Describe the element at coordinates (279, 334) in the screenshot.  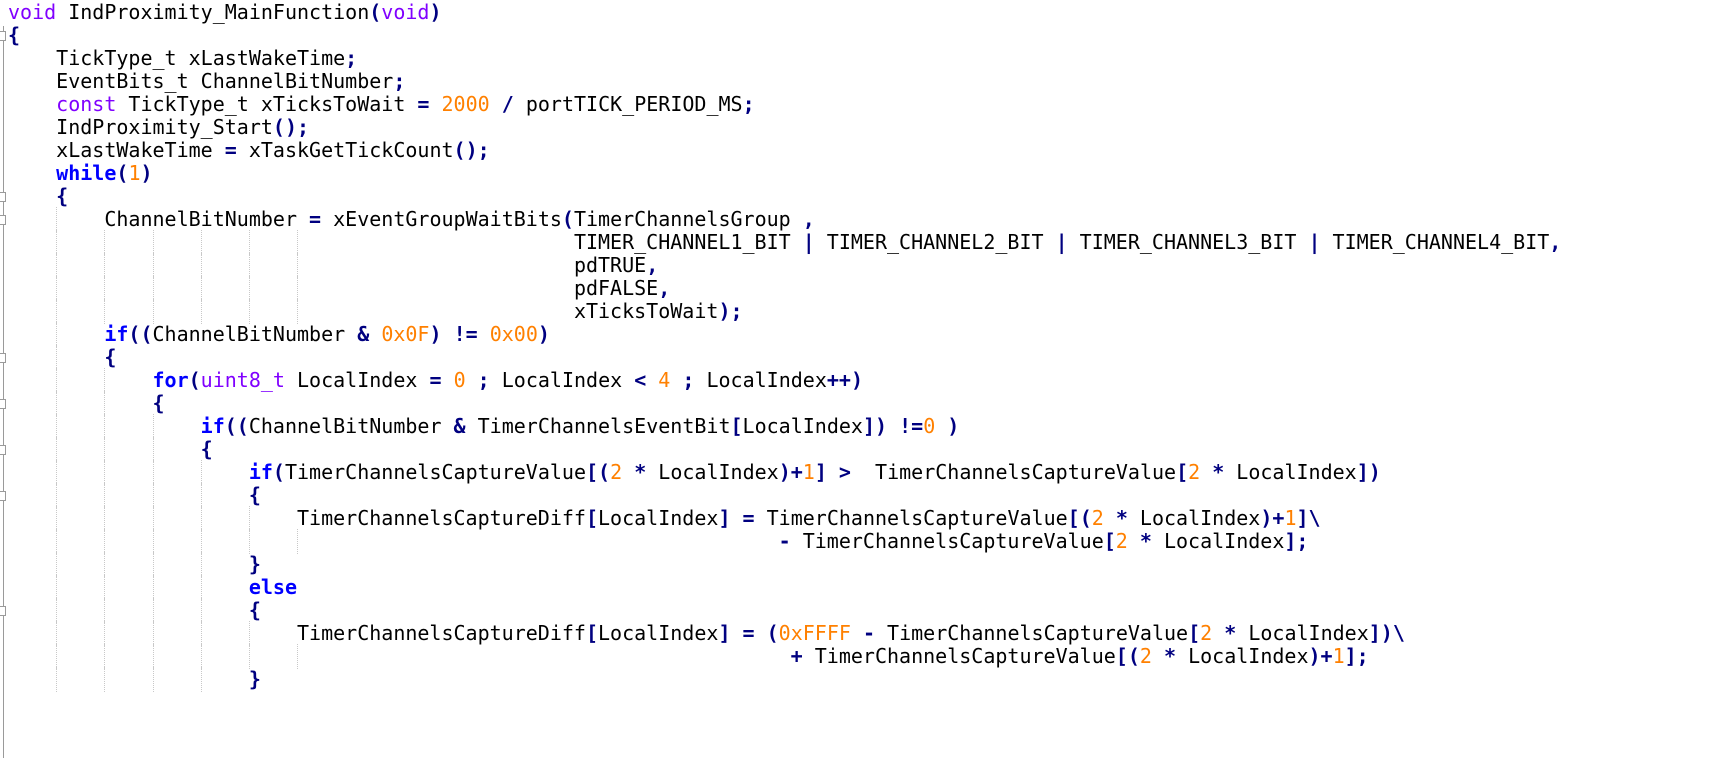
I see `code-line: if((ChannelBitNumber & 0x0F) != 0x00)` at that location.